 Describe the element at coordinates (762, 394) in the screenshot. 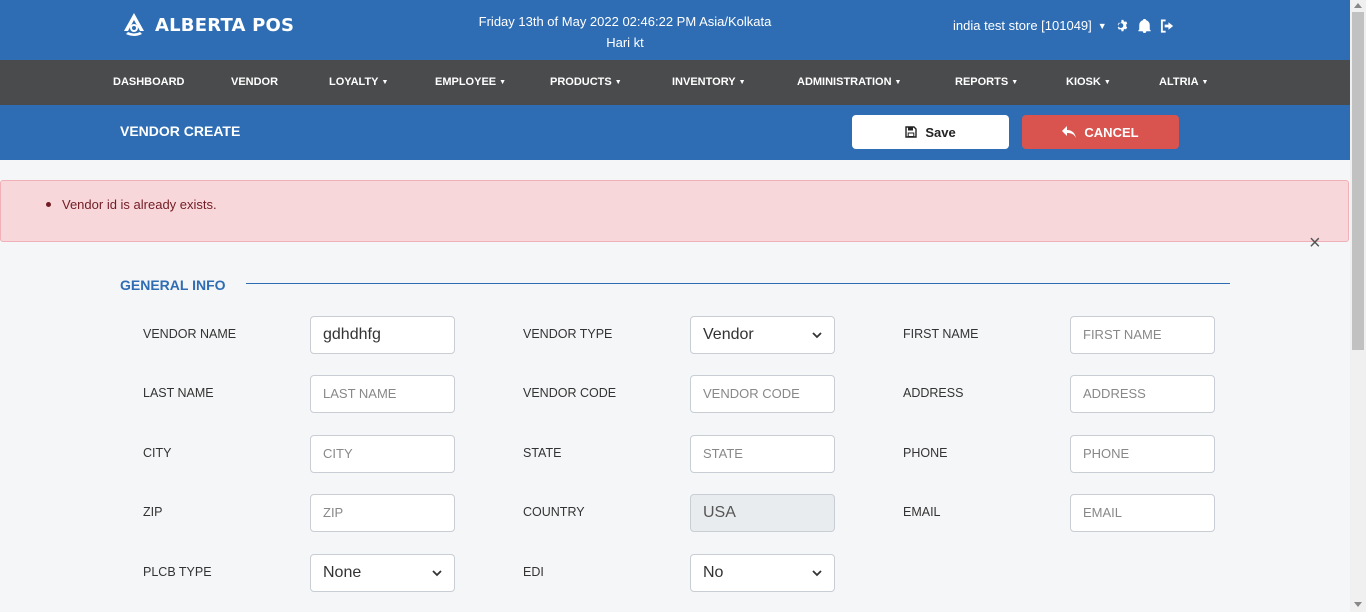

I see `vendor-code-input` at that location.